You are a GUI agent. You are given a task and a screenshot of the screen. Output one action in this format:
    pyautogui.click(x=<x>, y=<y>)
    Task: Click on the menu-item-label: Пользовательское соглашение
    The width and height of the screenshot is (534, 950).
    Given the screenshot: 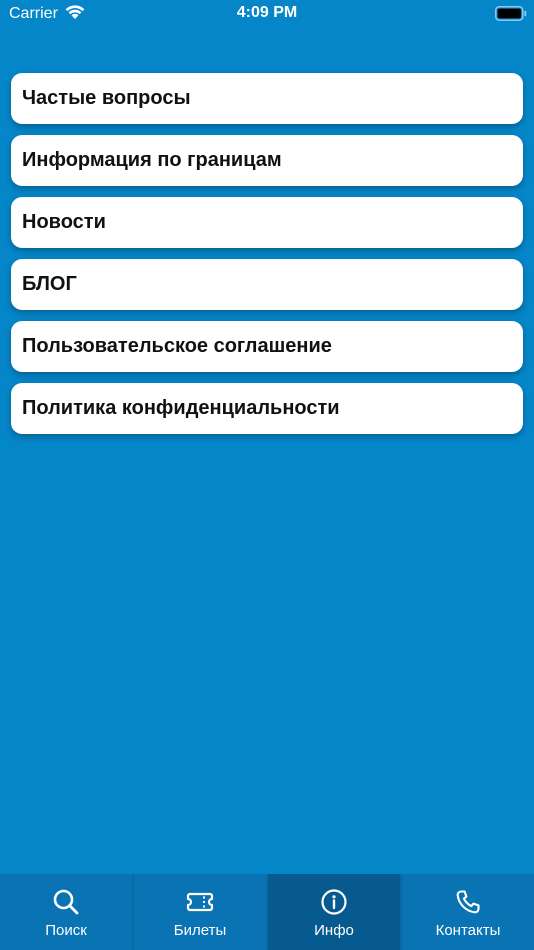 What is the action you would take?
    pyautogui.click(x=177, y=346)
    